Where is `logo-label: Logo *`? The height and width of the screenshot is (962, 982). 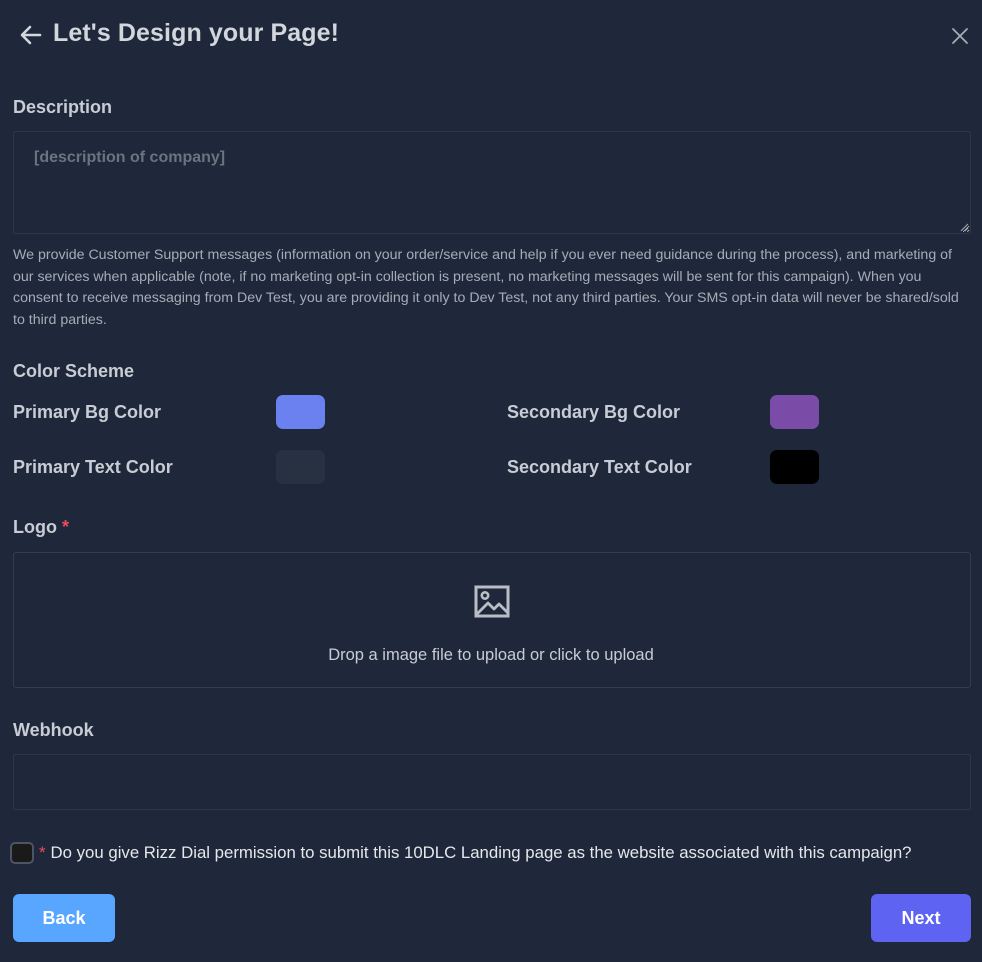
logo-label: Logo * is located at coordinates (41, 527).